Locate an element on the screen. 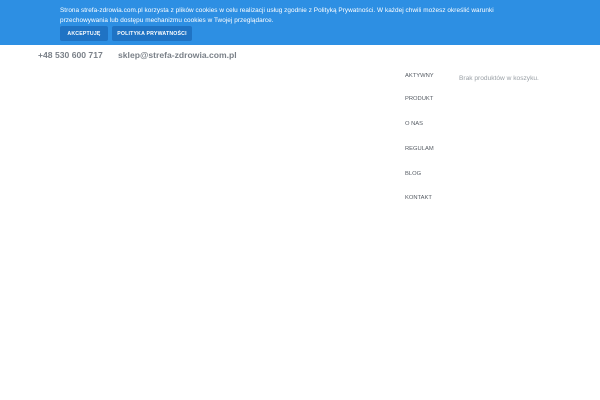 The image size is (600, 400). privacy-policy-button: POLITYKA PRYWATNOŚCI is located at coordinates (152, 33).